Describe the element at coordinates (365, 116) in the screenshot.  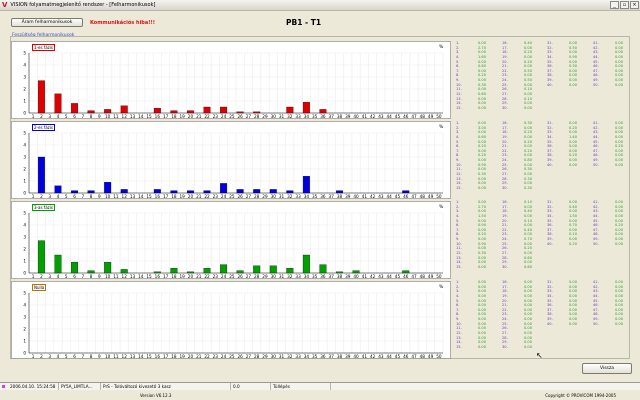
I see `x-tick-label: 41` at that location.